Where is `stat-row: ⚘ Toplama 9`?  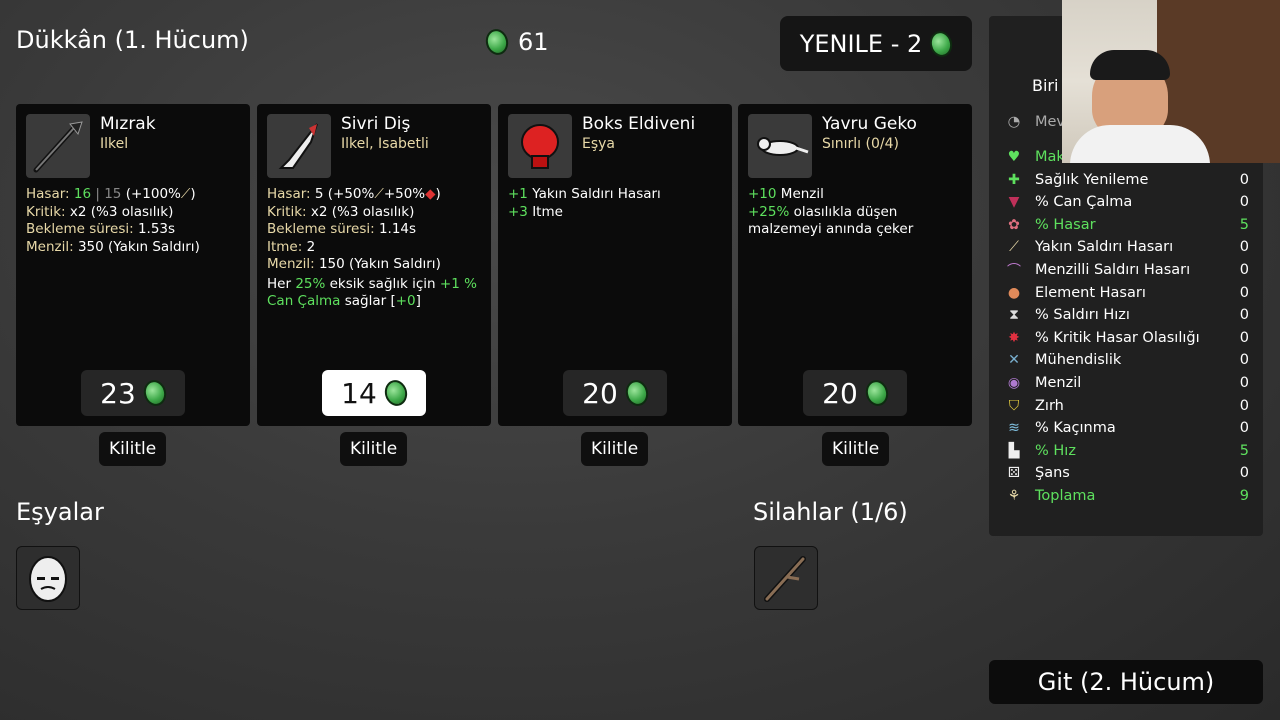
stat-row: ⚘ Toplama 9 is located at coordinates (1127, 496).